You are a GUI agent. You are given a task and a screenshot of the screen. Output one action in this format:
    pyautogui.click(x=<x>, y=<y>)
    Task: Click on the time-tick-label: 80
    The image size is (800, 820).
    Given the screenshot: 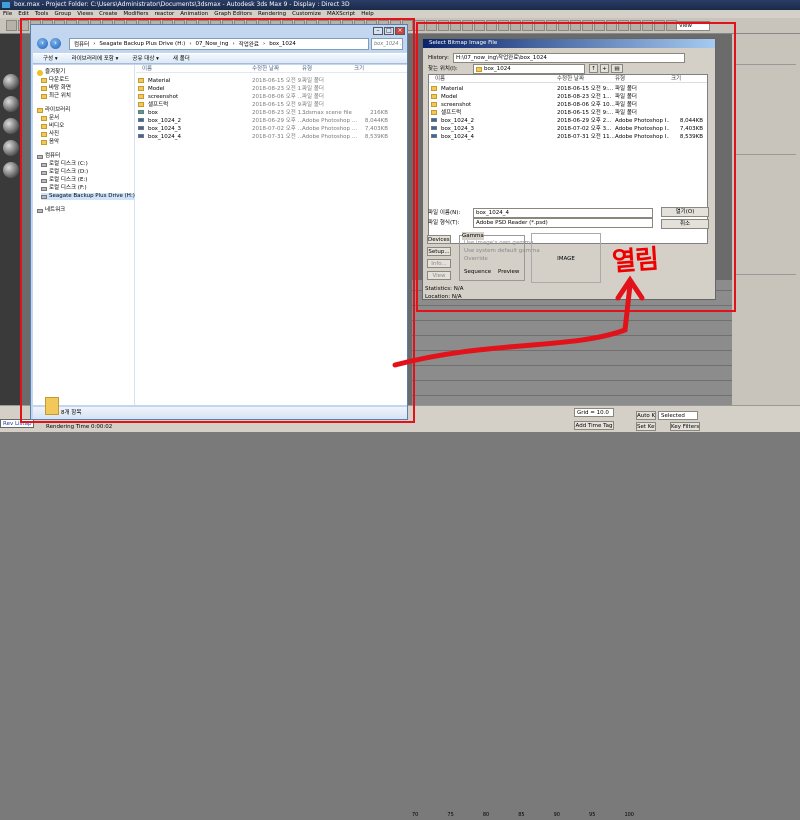 What is the action you would take?
    pyautogui.click(x=486, y=815)
    